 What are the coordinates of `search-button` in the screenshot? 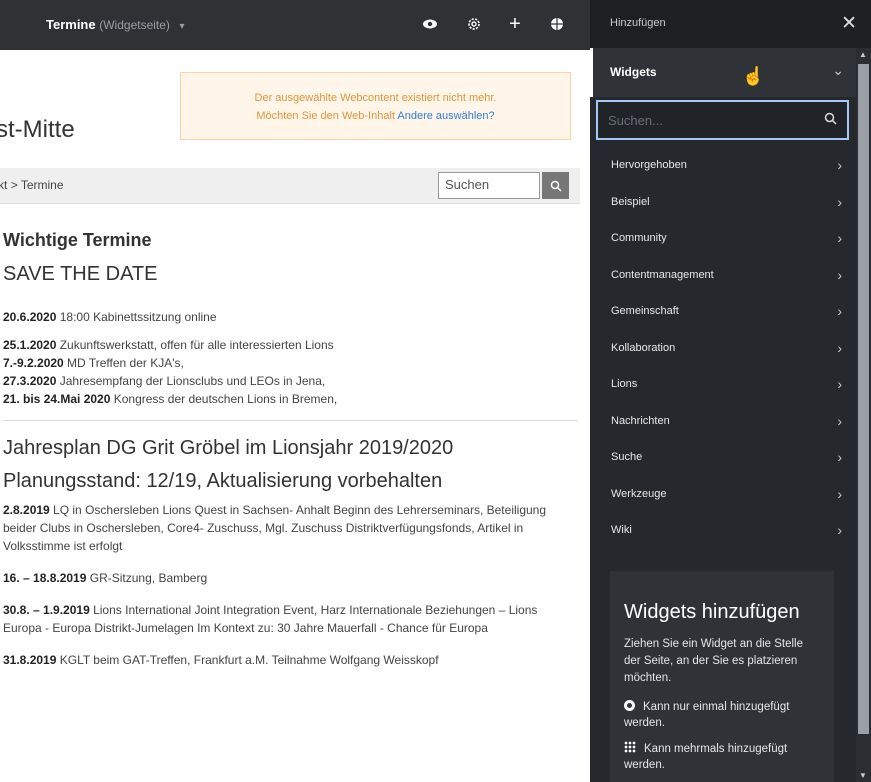 It's located at (555, 185).